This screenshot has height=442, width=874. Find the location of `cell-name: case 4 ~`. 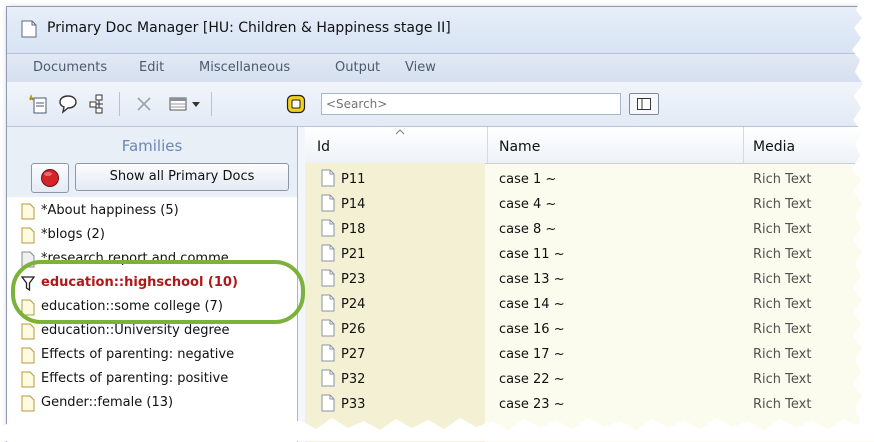

cell-name: case 4 ~ is located at coordinates (528, 204).